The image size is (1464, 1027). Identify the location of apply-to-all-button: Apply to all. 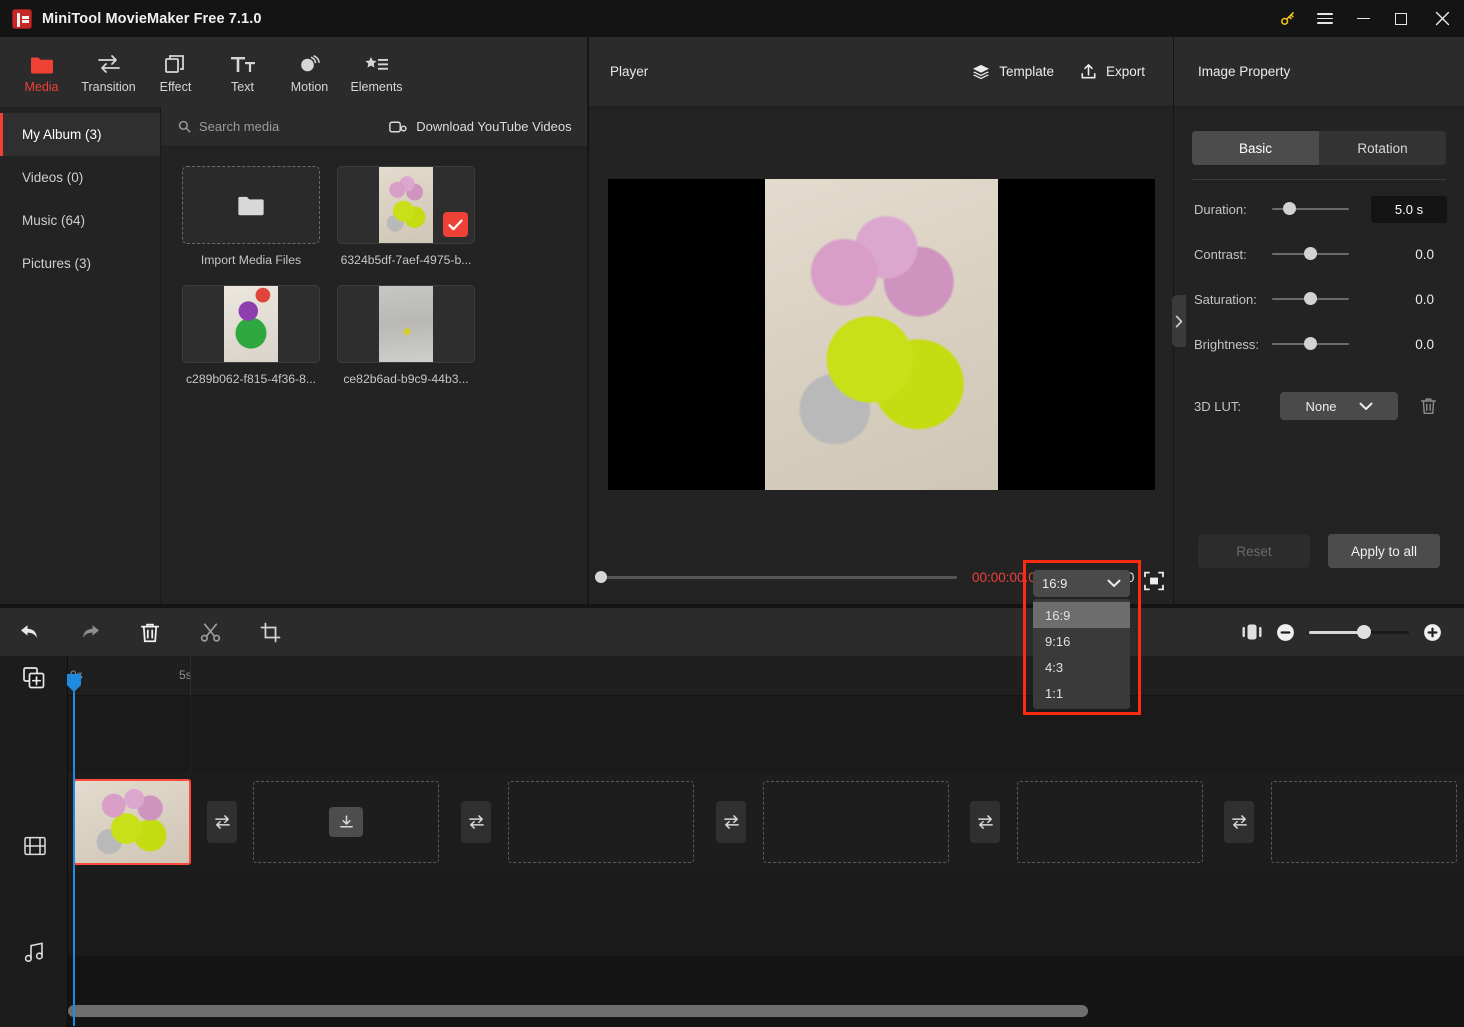
(1384, 551).